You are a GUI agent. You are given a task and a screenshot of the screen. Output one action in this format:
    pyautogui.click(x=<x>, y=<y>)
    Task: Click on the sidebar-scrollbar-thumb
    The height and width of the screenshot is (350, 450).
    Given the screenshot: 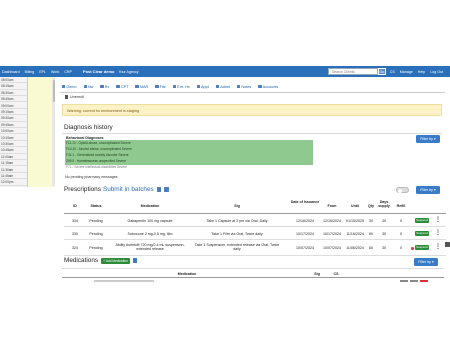 What is the action you would take?
    pyautogui.click(x=53, y=91)
    